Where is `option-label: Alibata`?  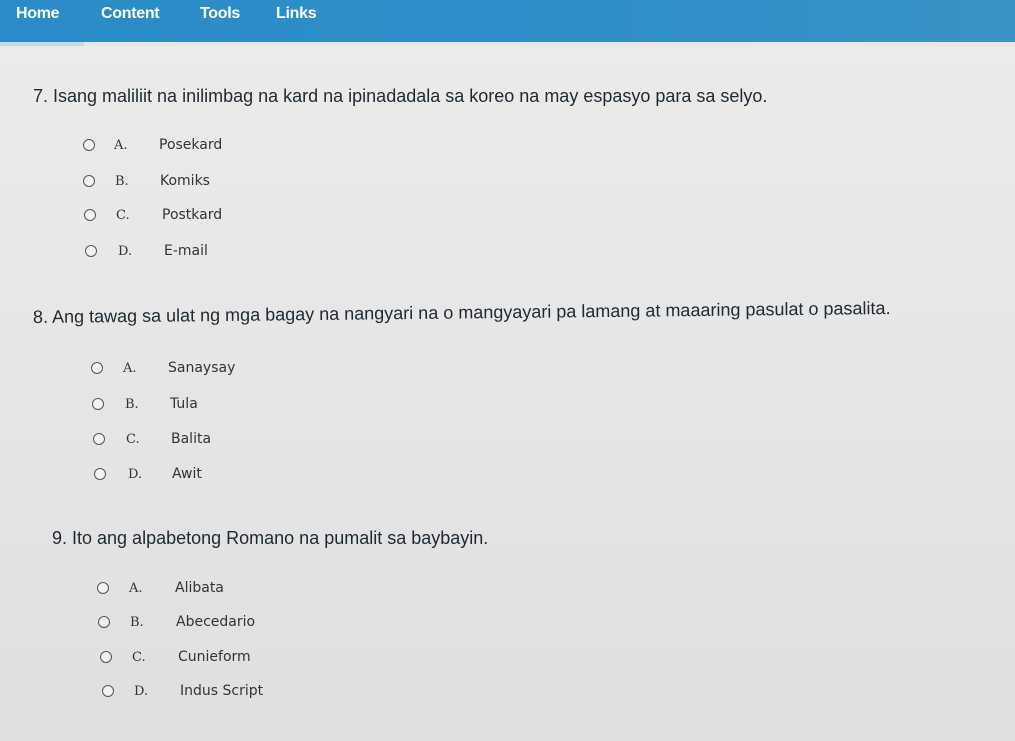
option-label: Alibata is located at coordinates (199, 588).